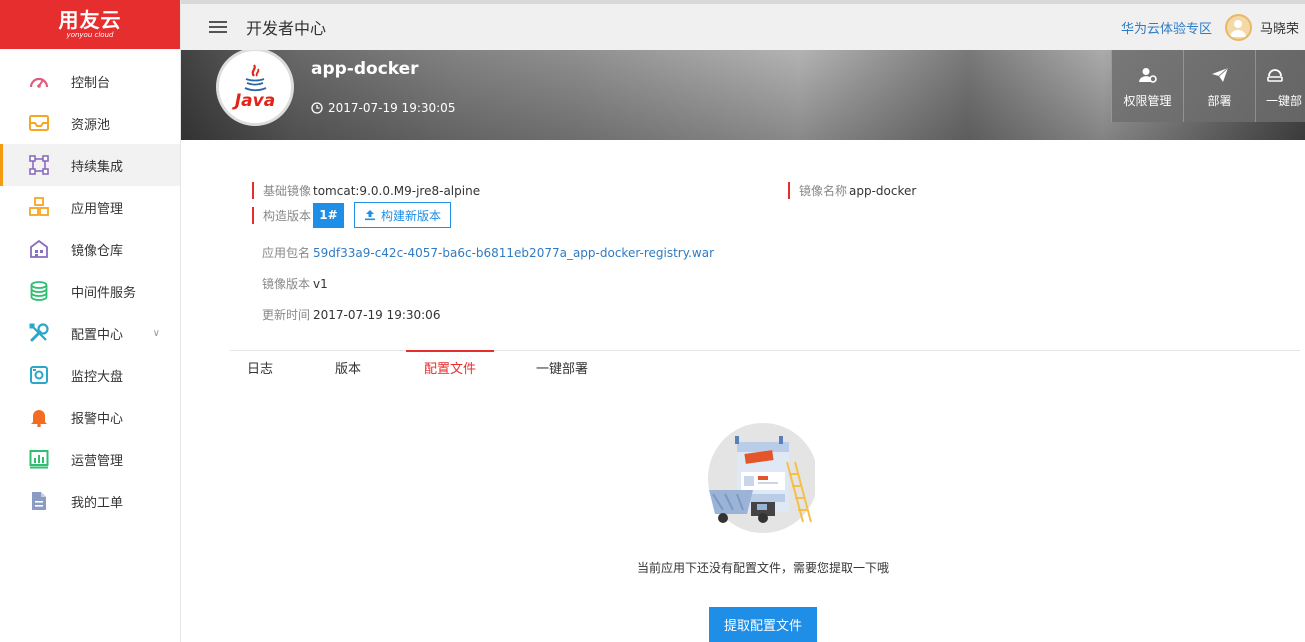 This screenshot has width=1305, height=642. I want to click on sidebar-item-app-management: 应用管理, so click(90, 207).